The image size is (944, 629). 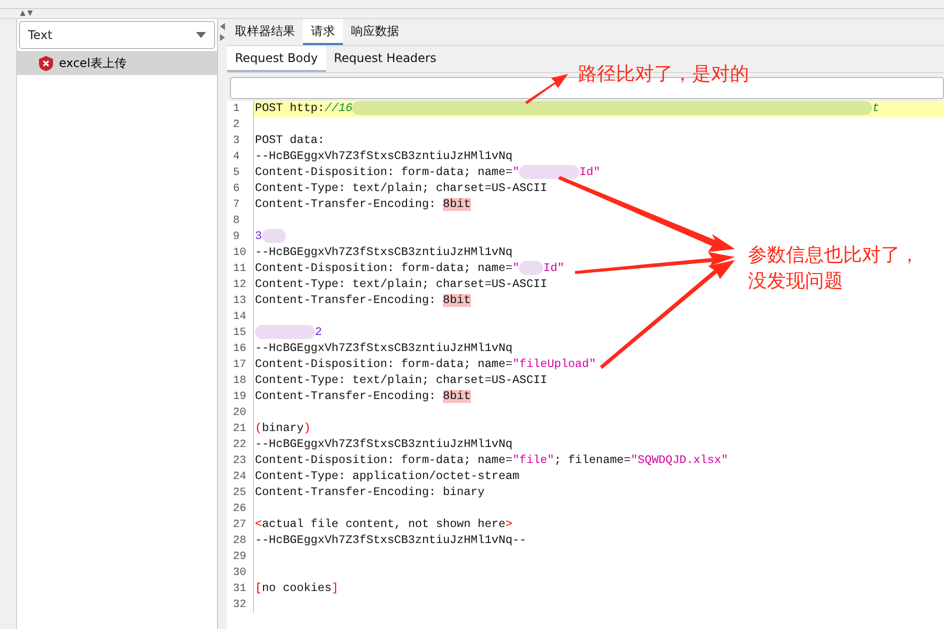 What do you see at coordinates (289, 141) in the screenshot?
I see `code-line: POST data:` at bounding box center [289, 141].